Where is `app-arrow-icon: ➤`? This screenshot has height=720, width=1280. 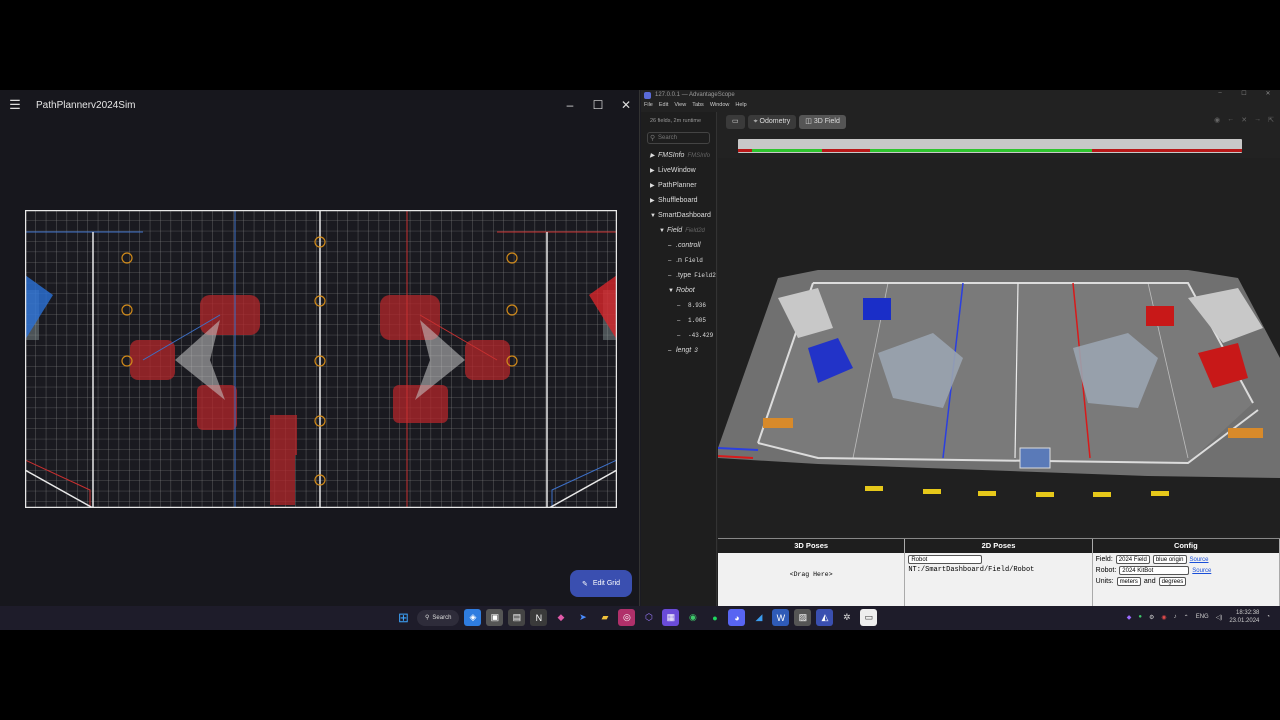
app-arrow-icon: ➤ is located at coordinates (582, 617).